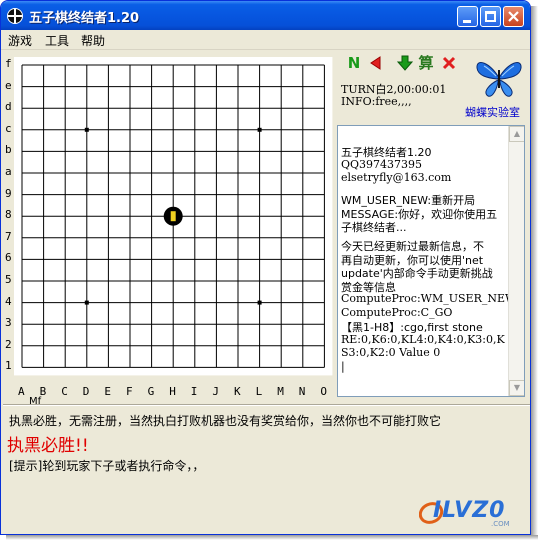  Describe the element at coordinates (173, 216) in the screenshot. I see `last-move-marker` at that location.